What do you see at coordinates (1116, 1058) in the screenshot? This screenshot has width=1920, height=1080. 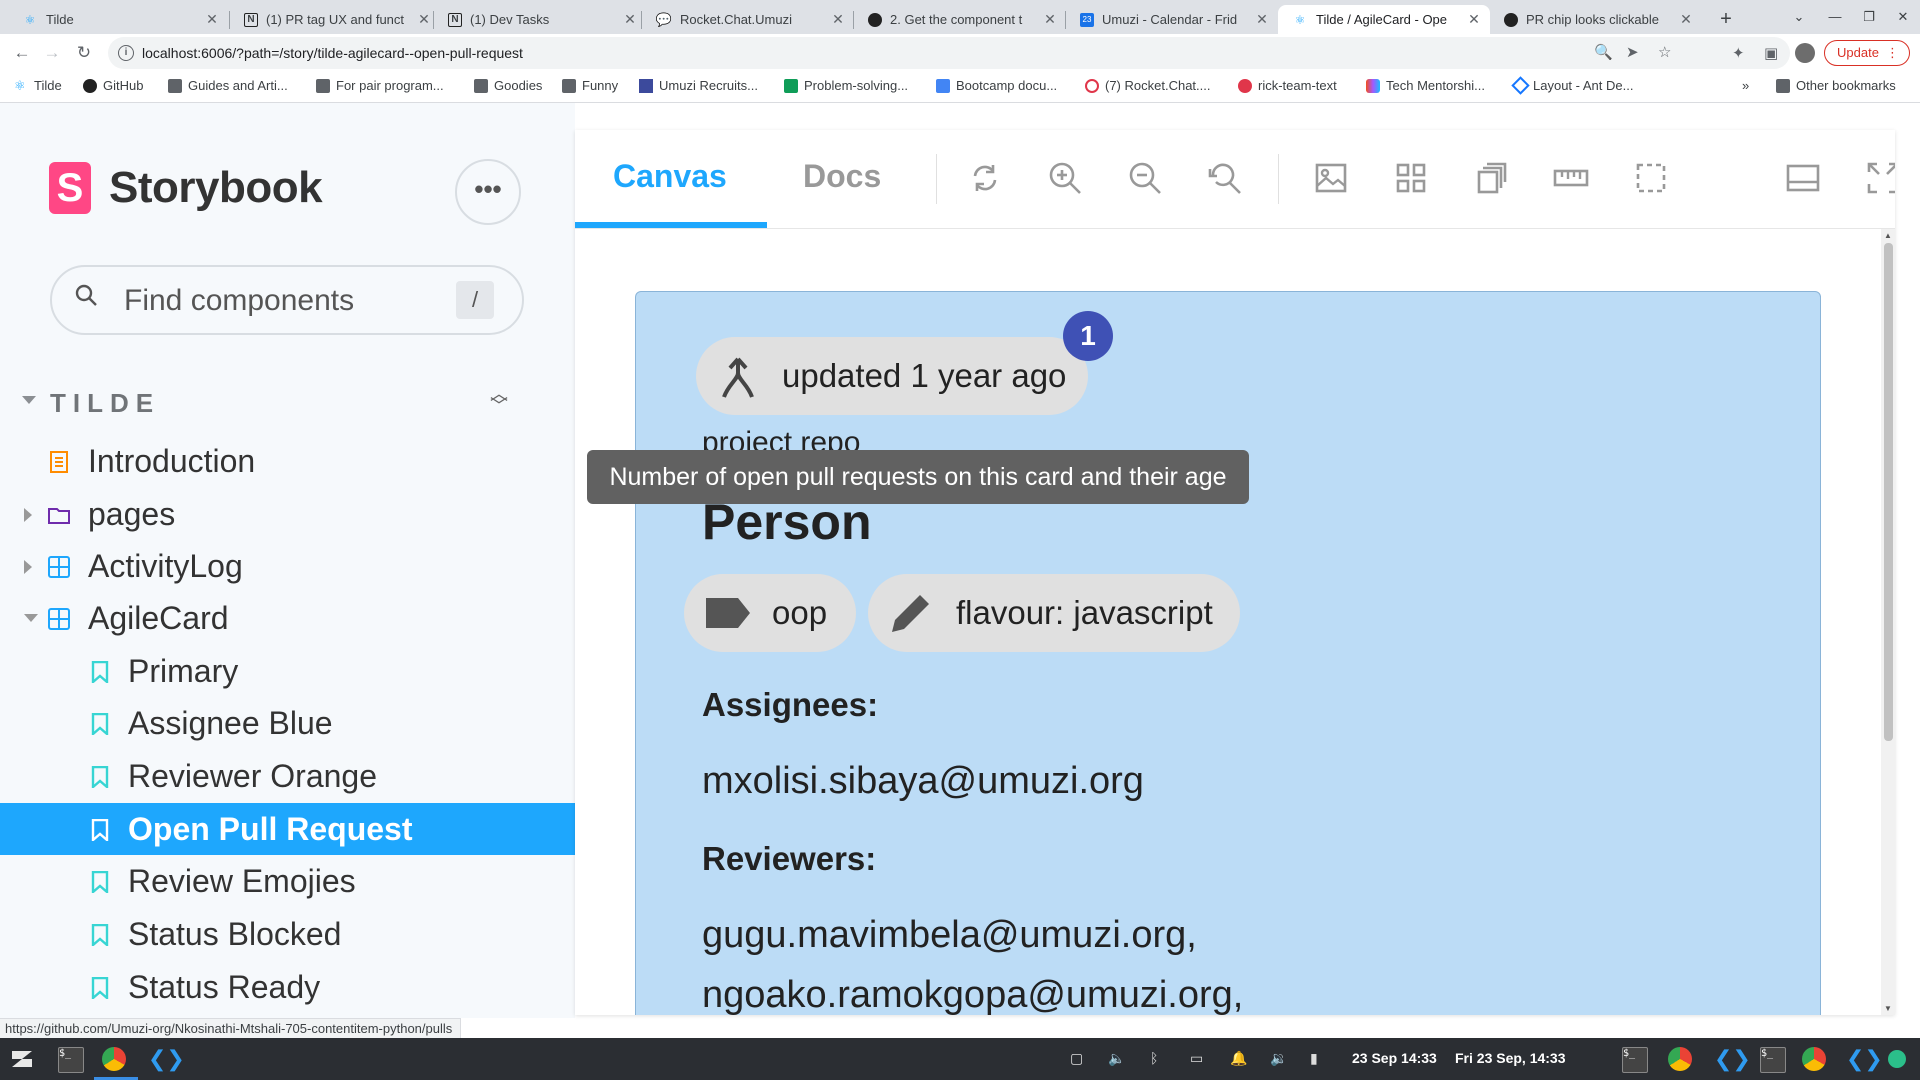 I see `volume-icon: 🔈` at bounding box center [1116, 1058].